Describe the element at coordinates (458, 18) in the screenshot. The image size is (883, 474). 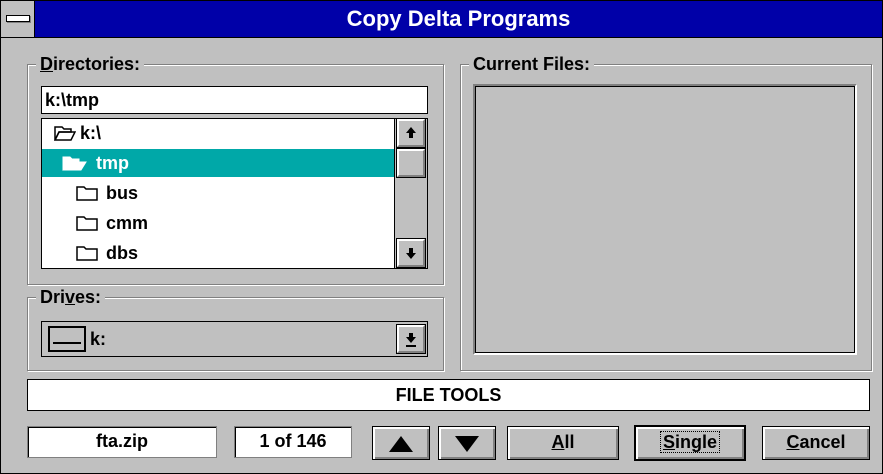
I see `window-title: Copy Delta Programs` at that location.